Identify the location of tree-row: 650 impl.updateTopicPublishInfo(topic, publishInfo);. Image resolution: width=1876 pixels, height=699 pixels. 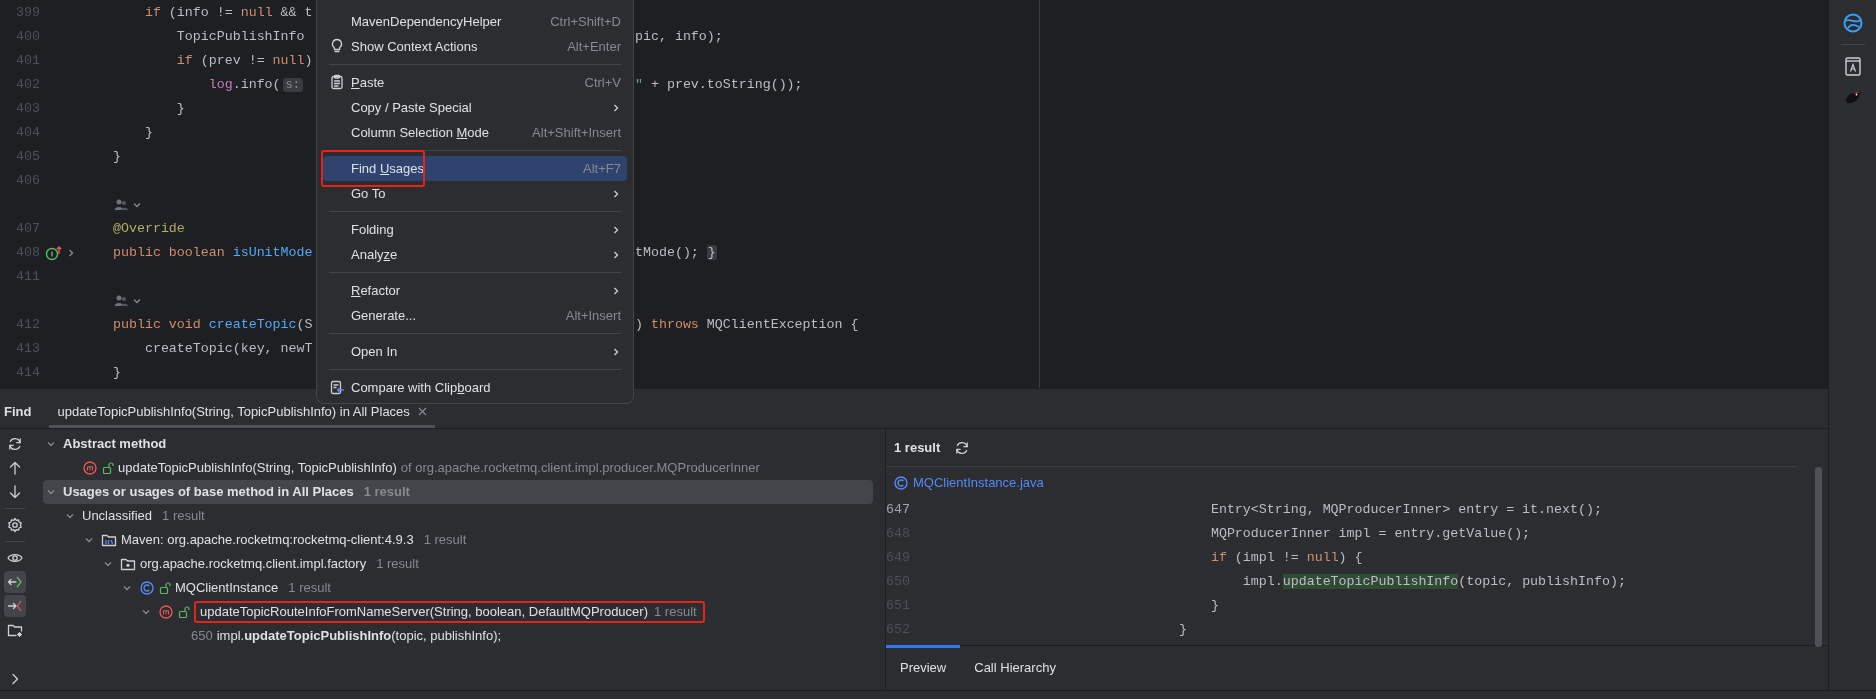
(458, 636).